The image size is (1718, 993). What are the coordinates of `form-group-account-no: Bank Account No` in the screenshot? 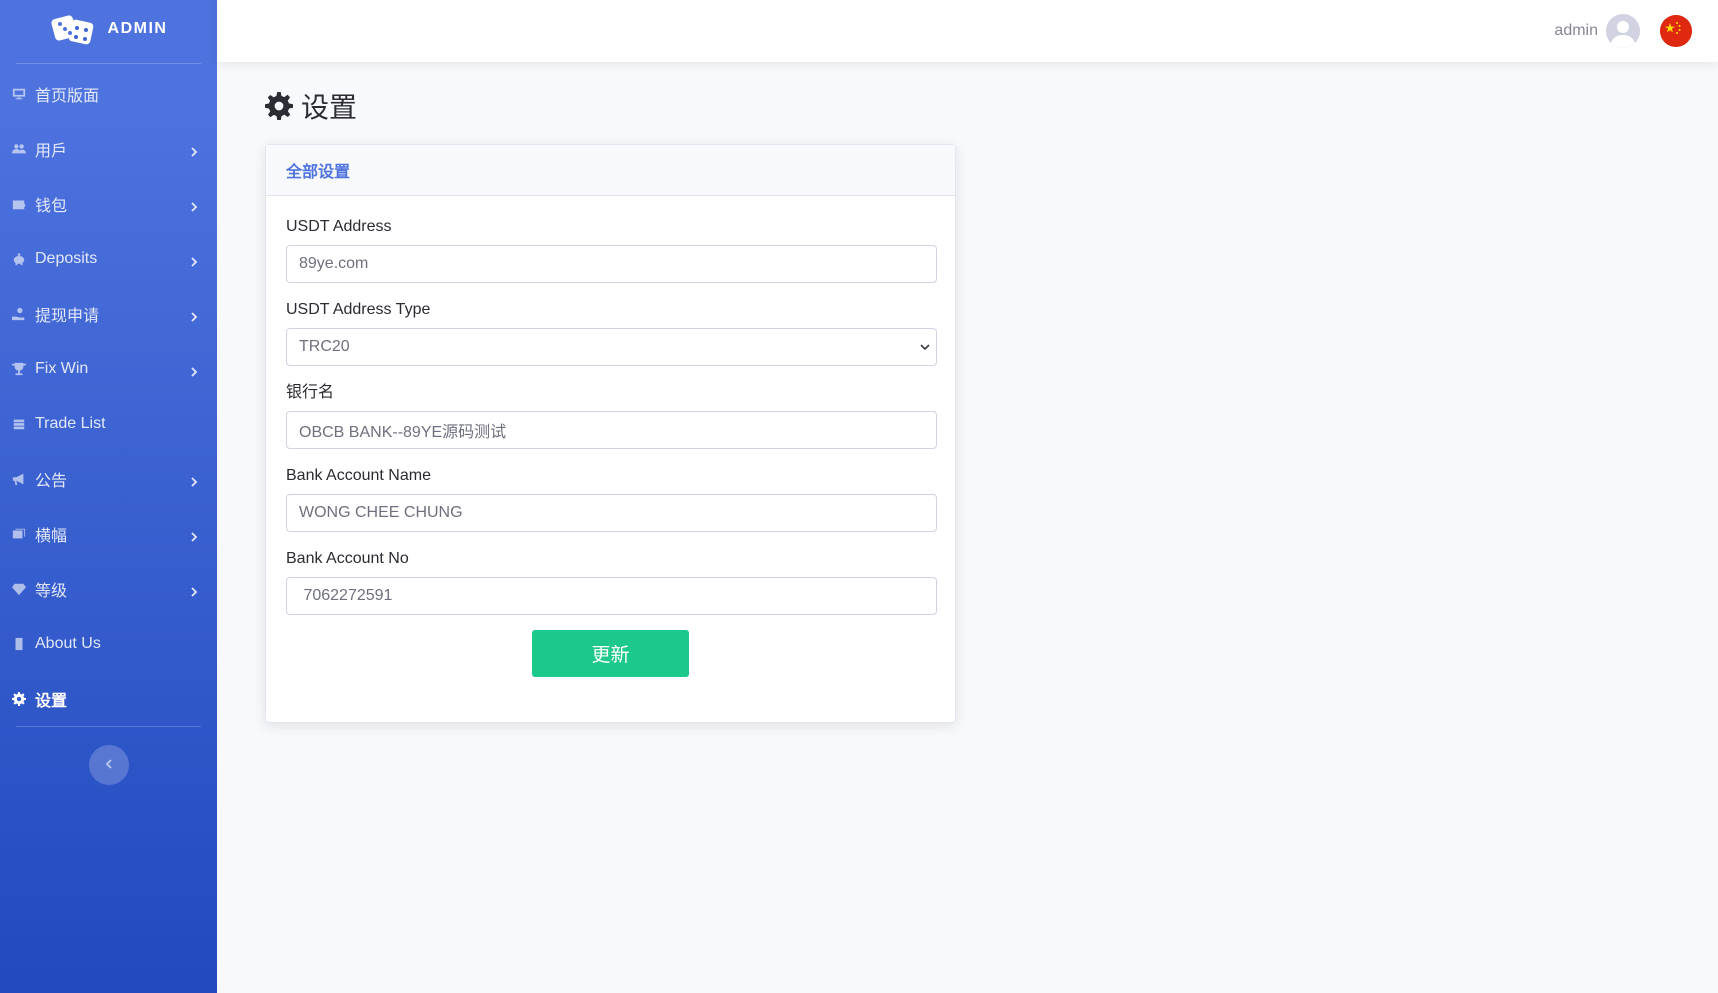 It's located at (611, 582).